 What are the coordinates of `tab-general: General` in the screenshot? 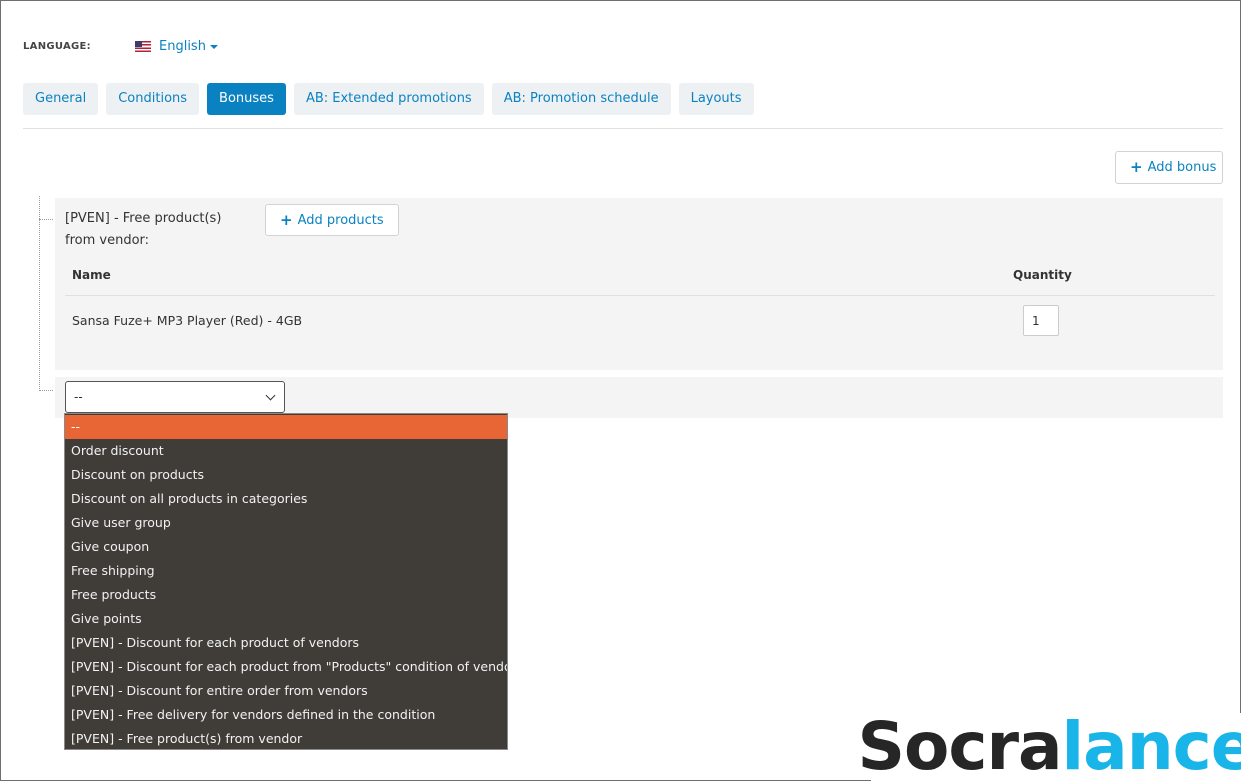 It's located at (61, 99).